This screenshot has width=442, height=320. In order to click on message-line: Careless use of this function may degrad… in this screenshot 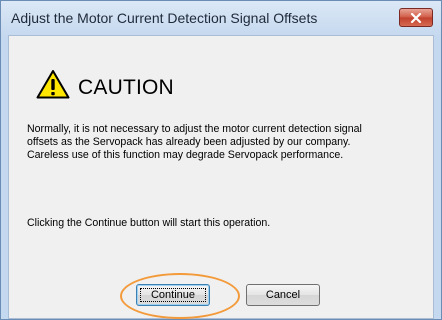, I will do `click(185, 155)`.